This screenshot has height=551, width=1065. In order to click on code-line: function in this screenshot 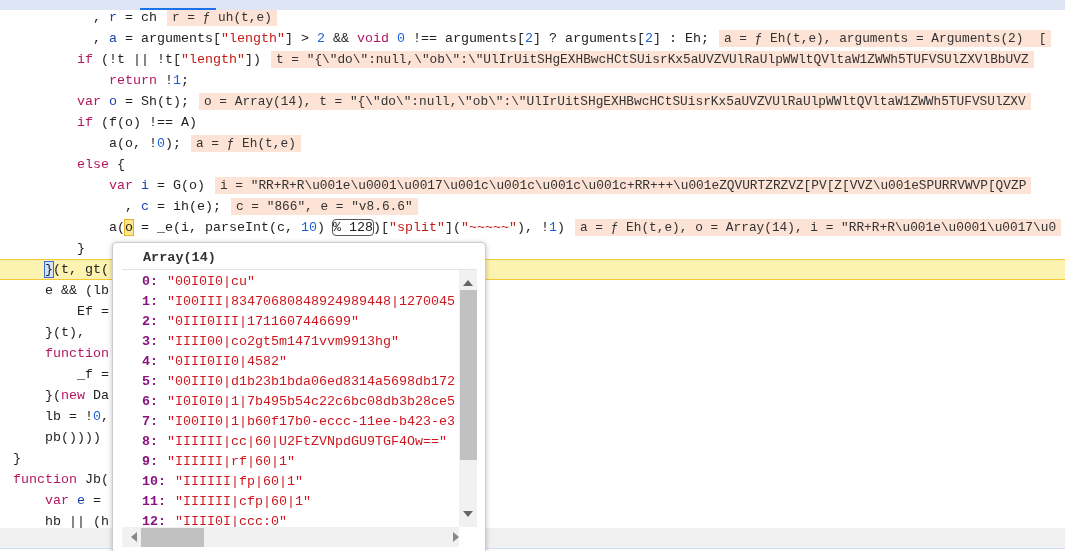, I will do `click(76, 354)`.